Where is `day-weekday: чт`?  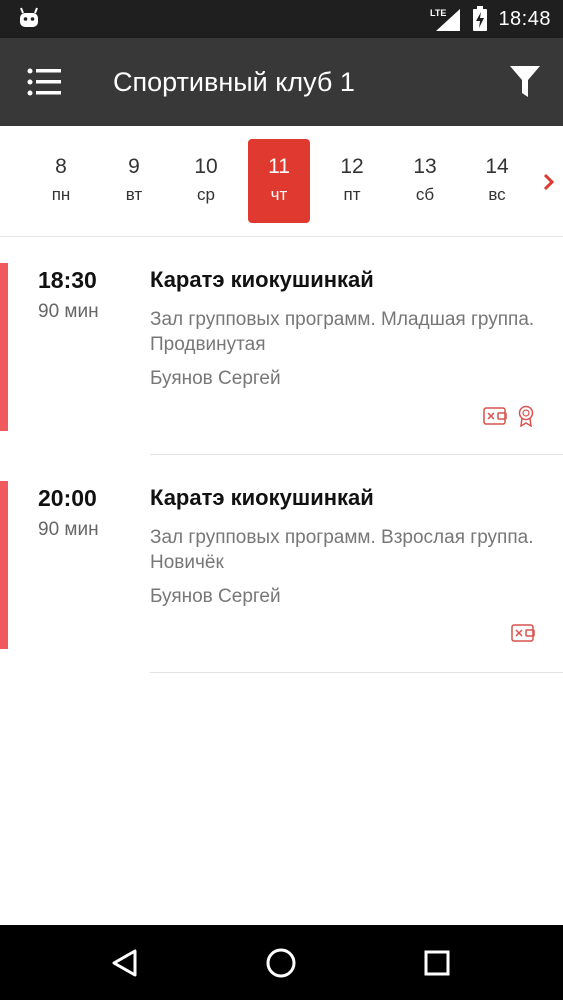 day-weekday: чт is located at coordinates (279, 194).